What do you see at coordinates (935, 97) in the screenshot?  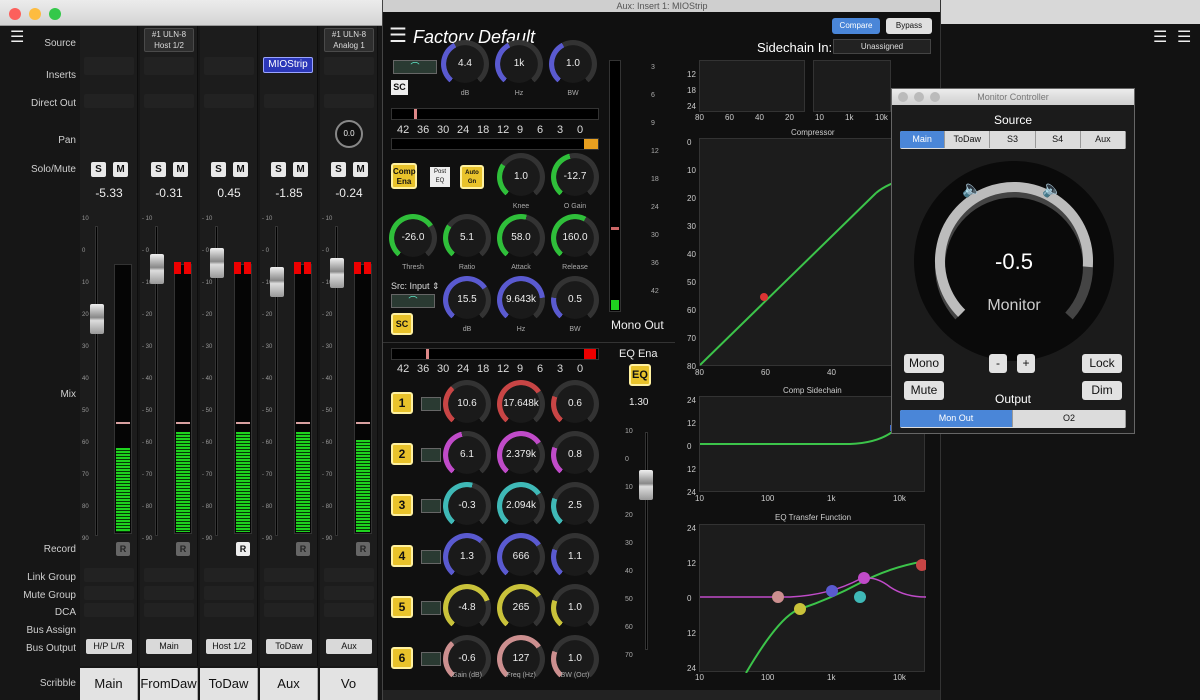 I see `monitor-zoom-icon` at bounding box center [935, 97].